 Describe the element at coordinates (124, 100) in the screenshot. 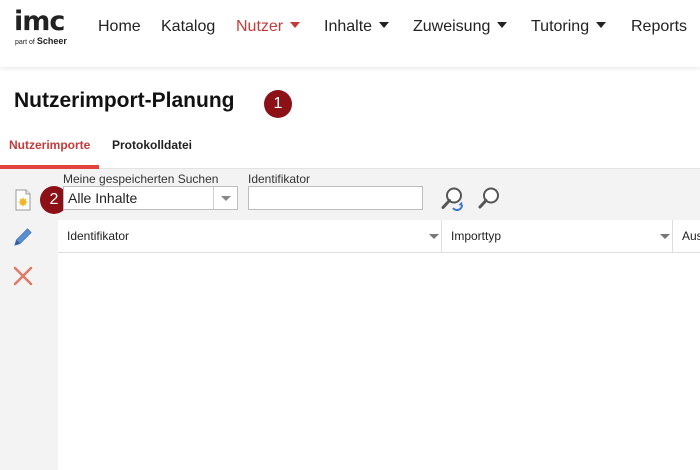

I see `page-title: Nutzerimport-Planung` at that location.